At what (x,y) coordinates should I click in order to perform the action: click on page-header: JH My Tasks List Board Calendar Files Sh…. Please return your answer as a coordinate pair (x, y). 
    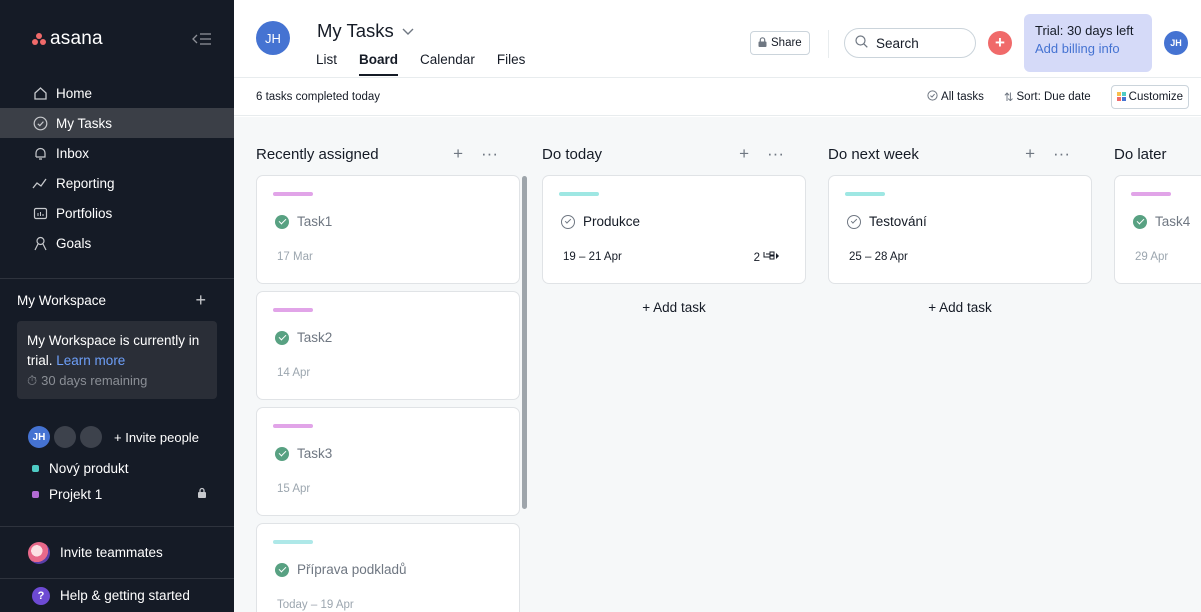
    Looking at the image, I should click on (717, 39).